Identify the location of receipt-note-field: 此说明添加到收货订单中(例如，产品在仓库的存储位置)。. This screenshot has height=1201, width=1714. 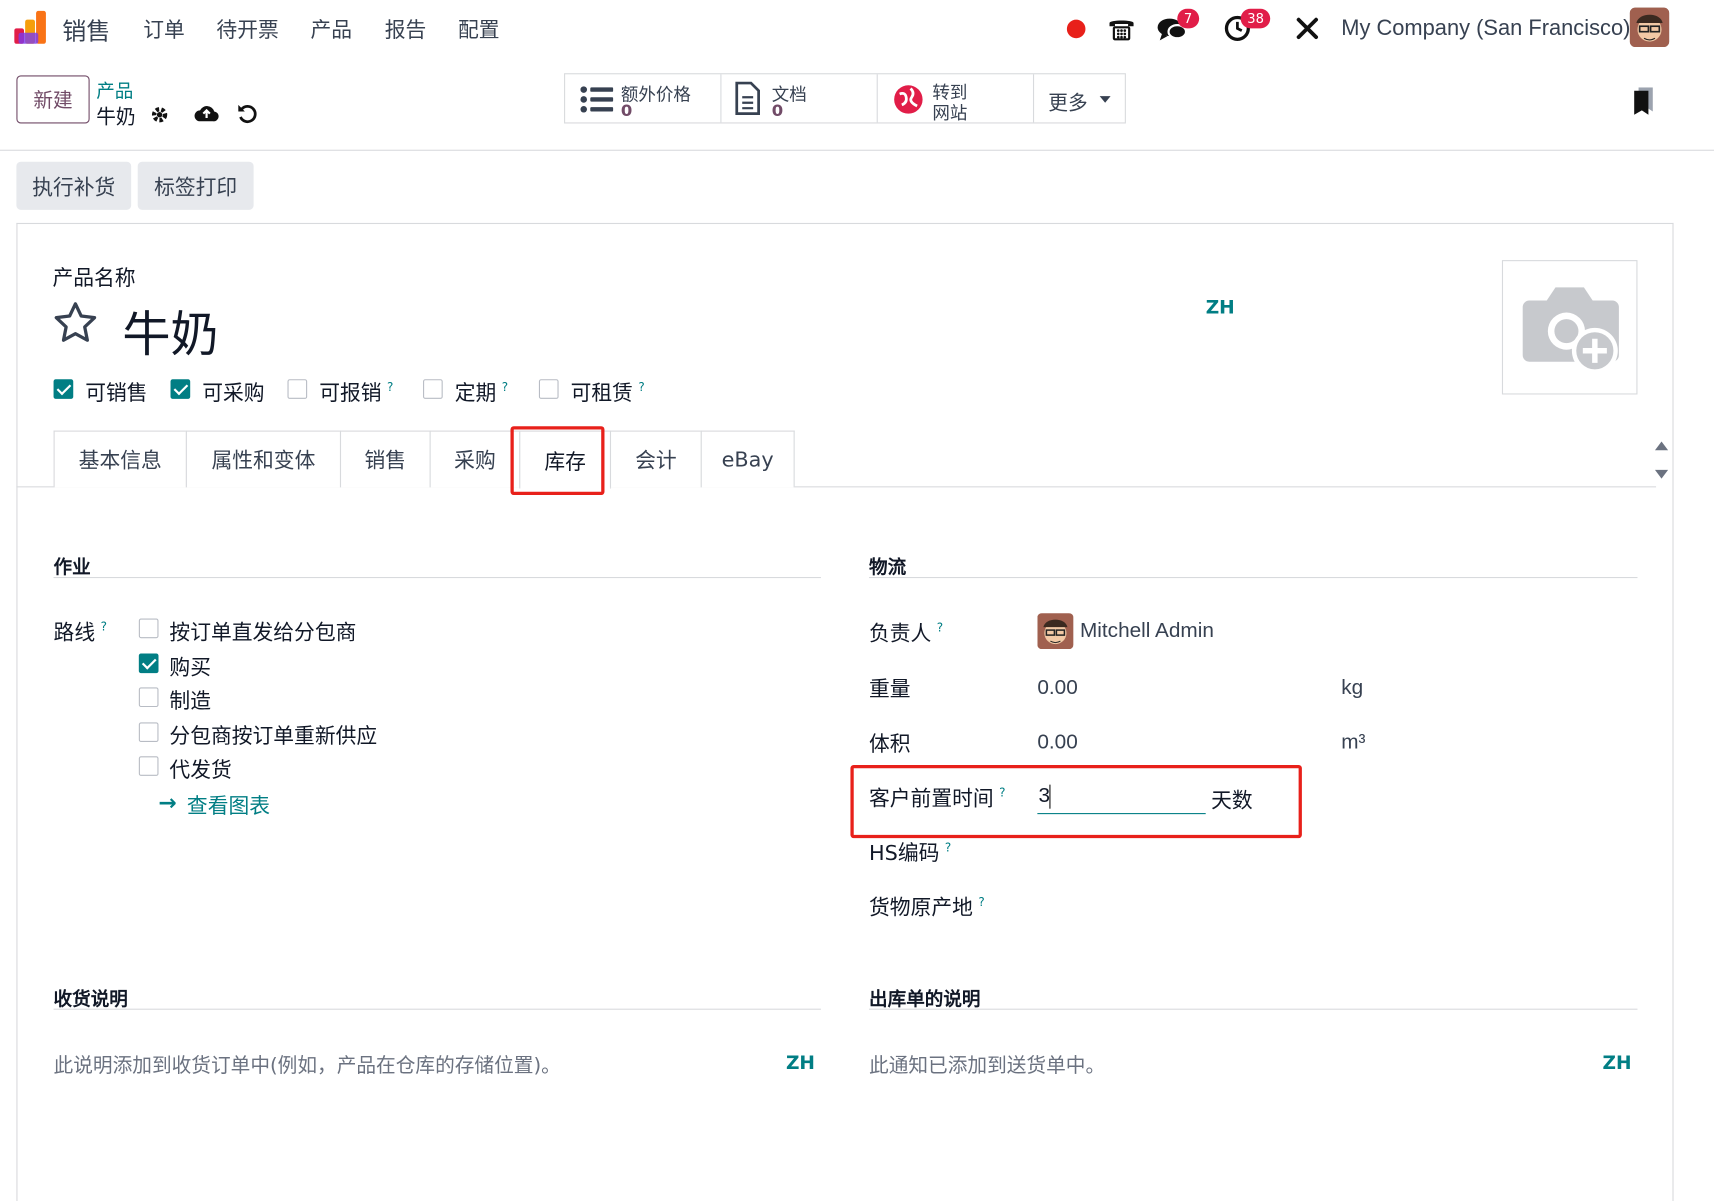
(307, 1064).